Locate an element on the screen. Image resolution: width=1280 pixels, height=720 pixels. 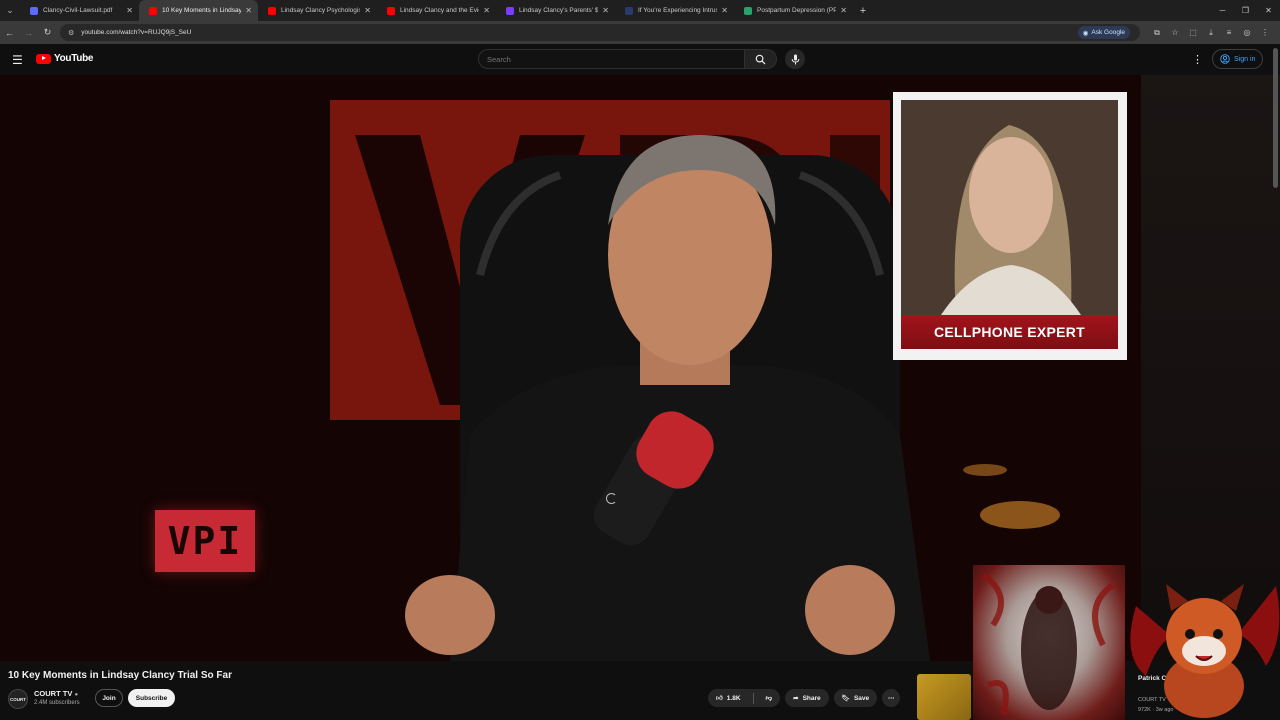
thumbnail-figure-head is located at coordinates (1049, 600).